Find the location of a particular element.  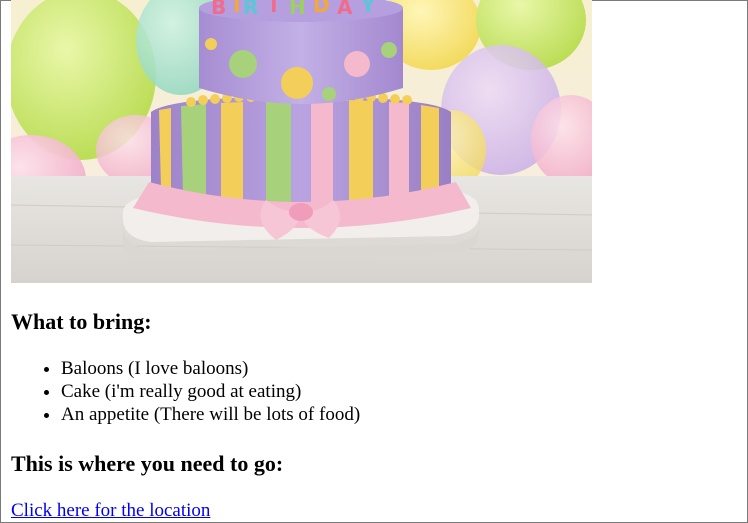

svg-text: I is located at coordinates (236, 8).